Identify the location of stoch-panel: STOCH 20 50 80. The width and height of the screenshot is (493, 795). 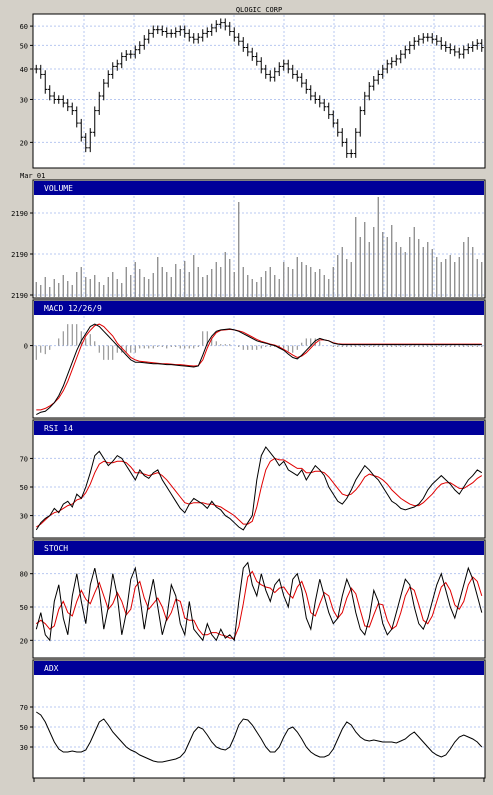
(253, 599).